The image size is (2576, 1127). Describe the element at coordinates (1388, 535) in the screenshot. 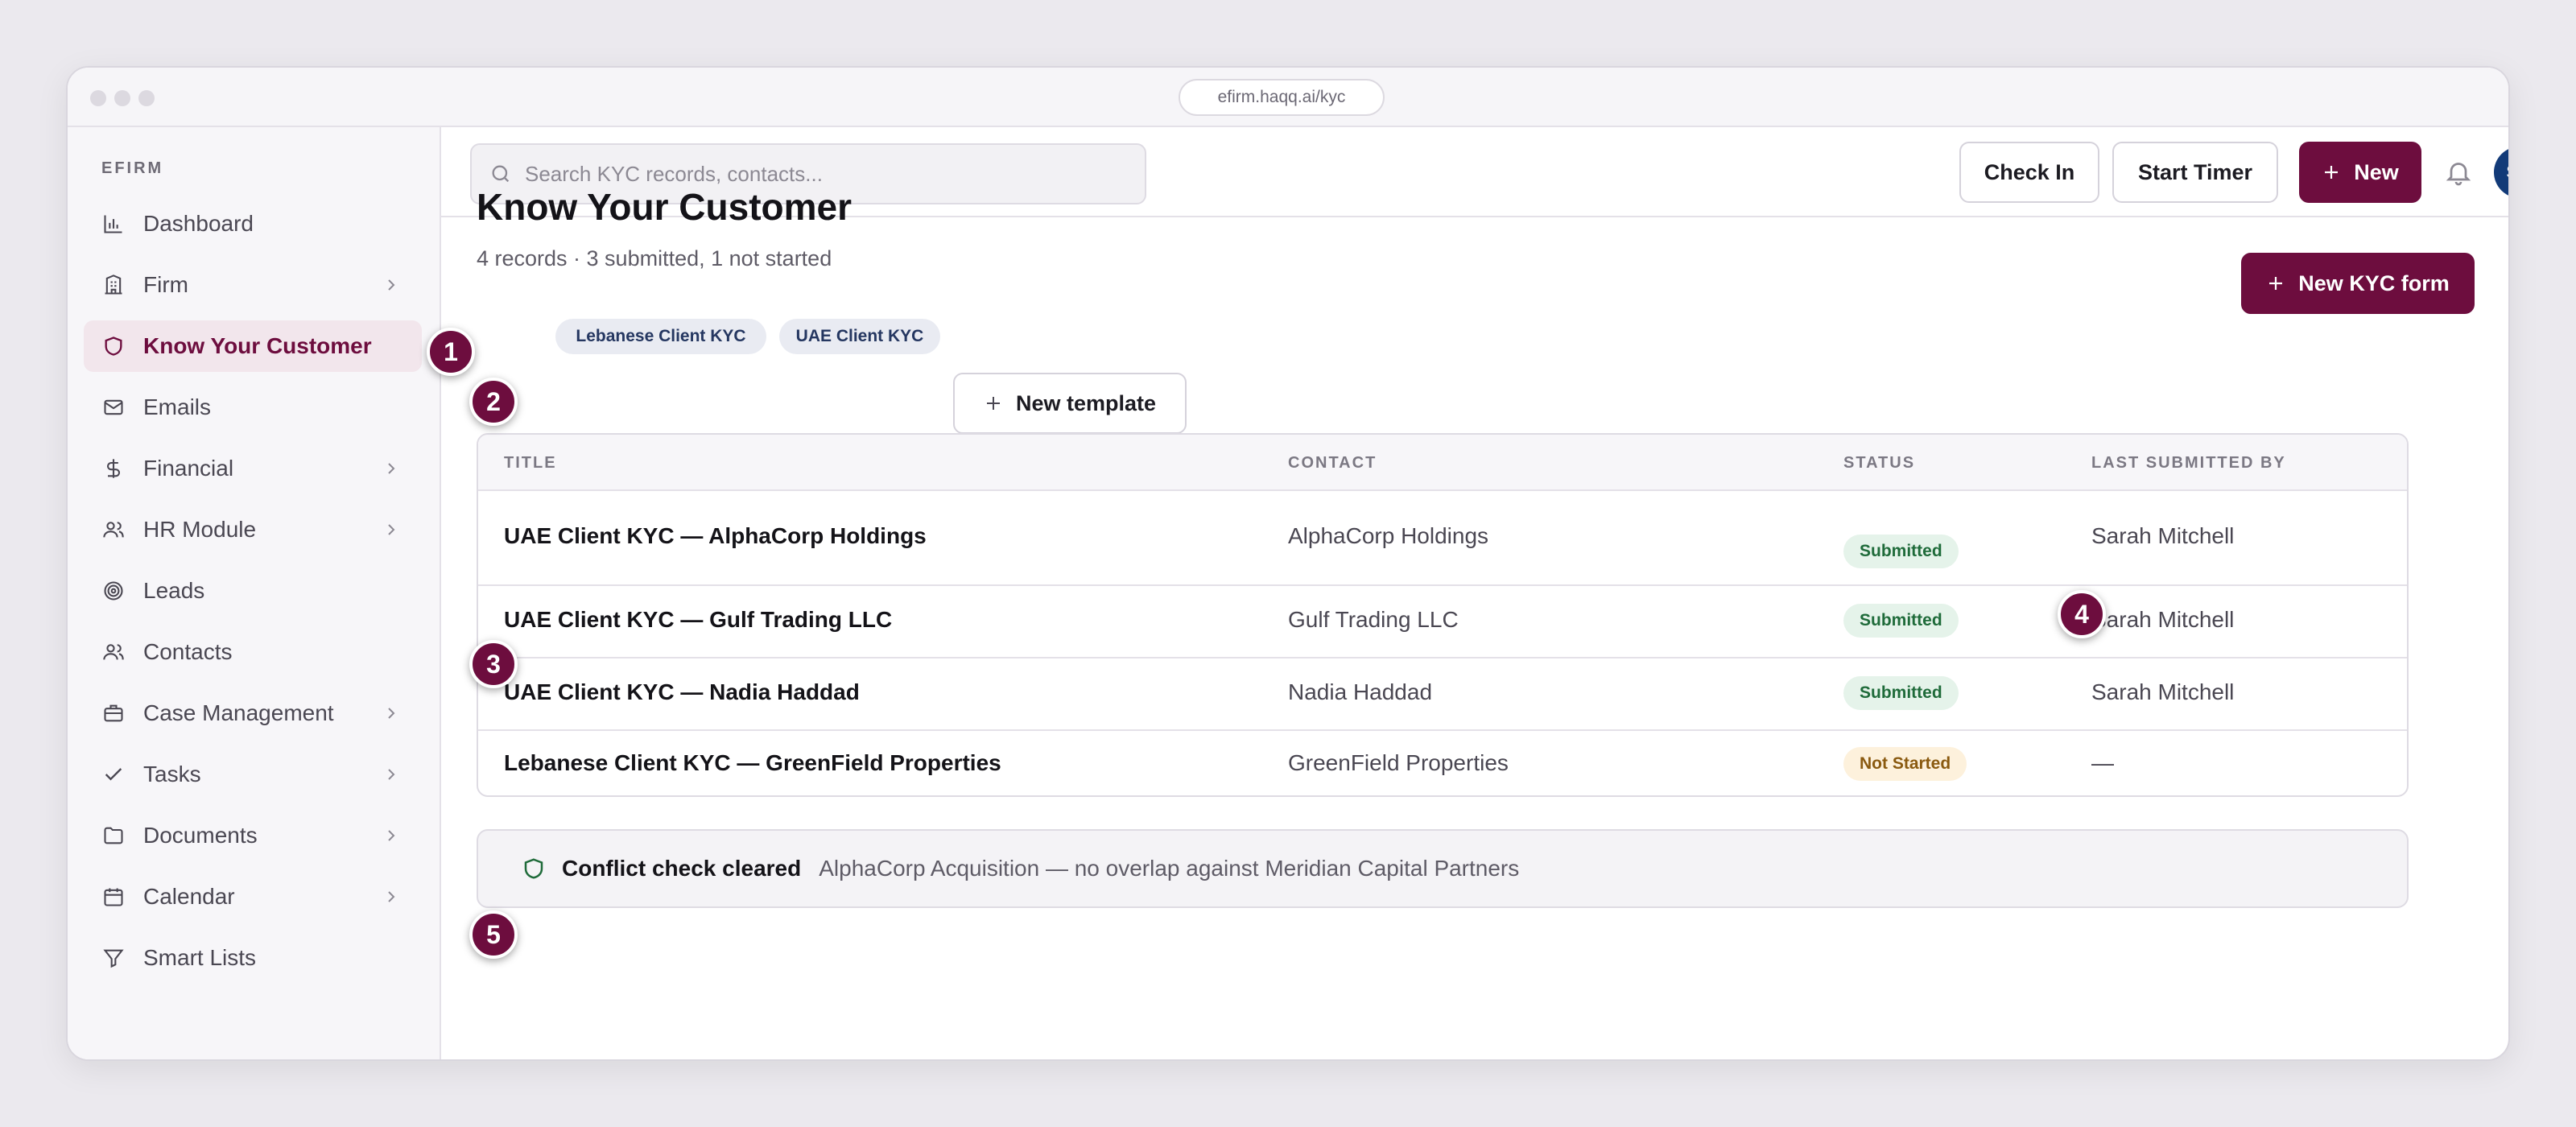

I see `row-contact: AlphaCorp Holdings` at that location.